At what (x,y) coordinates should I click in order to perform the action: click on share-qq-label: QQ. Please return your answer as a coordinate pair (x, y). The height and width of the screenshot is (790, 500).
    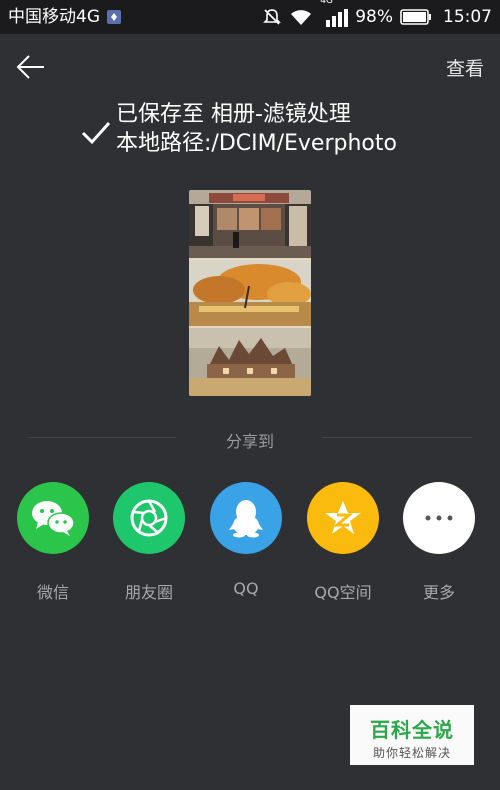
    Looking at the image, I should click on (246, 588).